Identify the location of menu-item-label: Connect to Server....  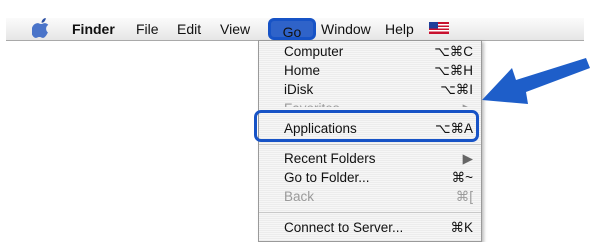
(344, 227).